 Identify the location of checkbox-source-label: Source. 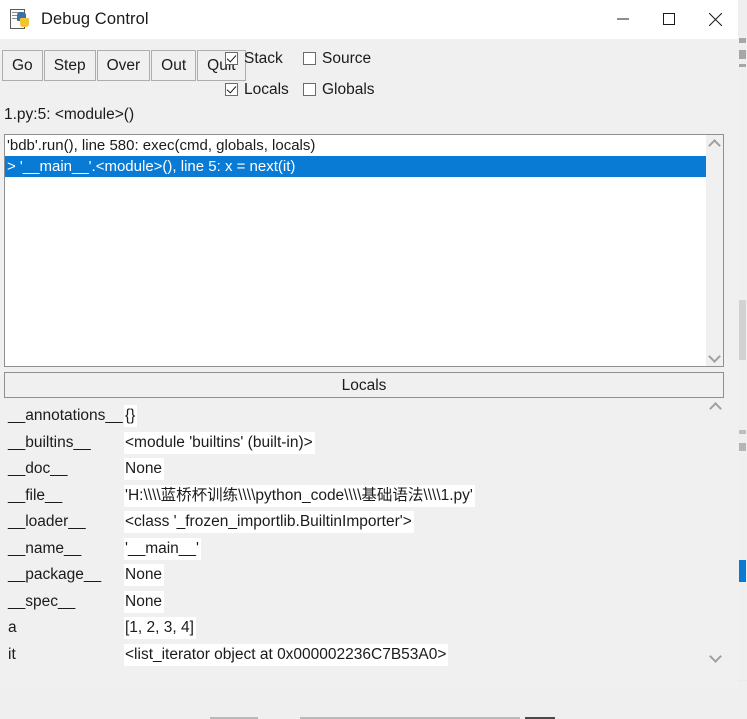
(347, 58).